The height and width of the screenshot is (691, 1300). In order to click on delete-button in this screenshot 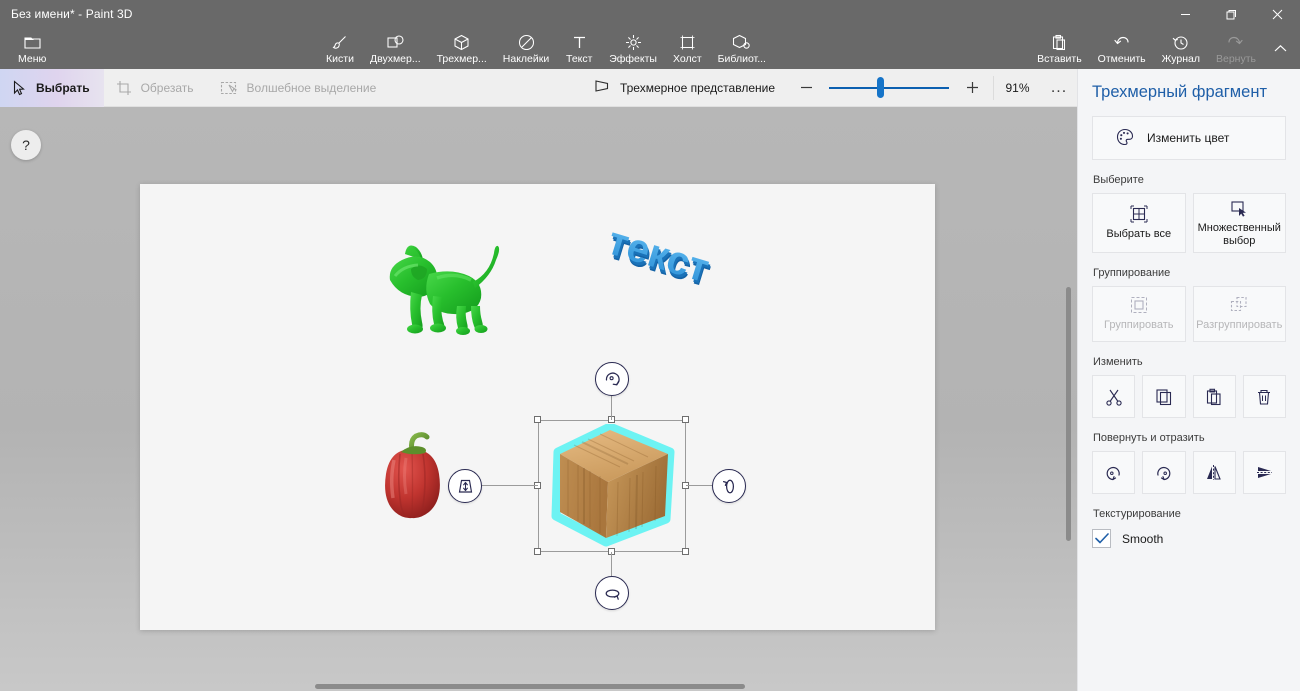, I will do `click(1264, 397)`.